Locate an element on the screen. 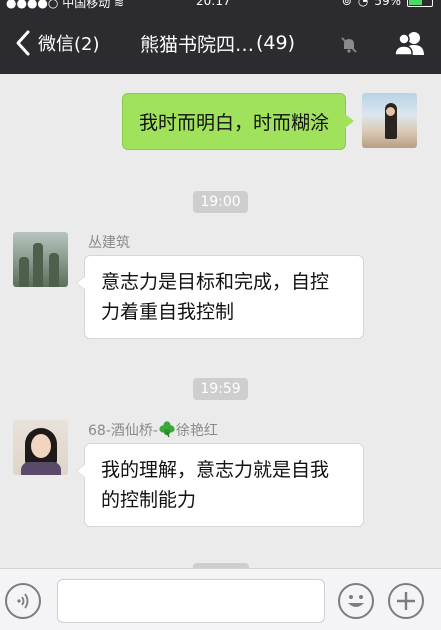  battery-percent: 59% is located at coordinates (387, 4).